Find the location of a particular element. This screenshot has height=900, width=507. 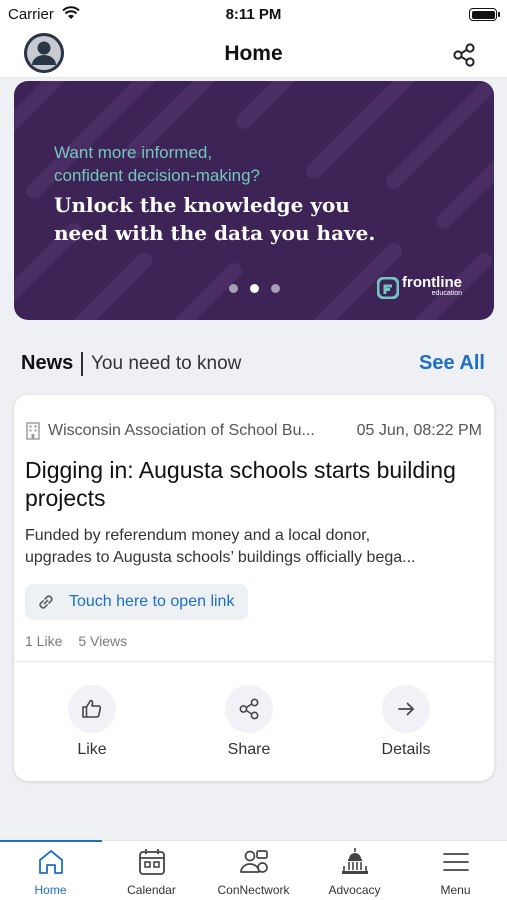

tab-menu-label: Menu is located at coordinates (455, 890).